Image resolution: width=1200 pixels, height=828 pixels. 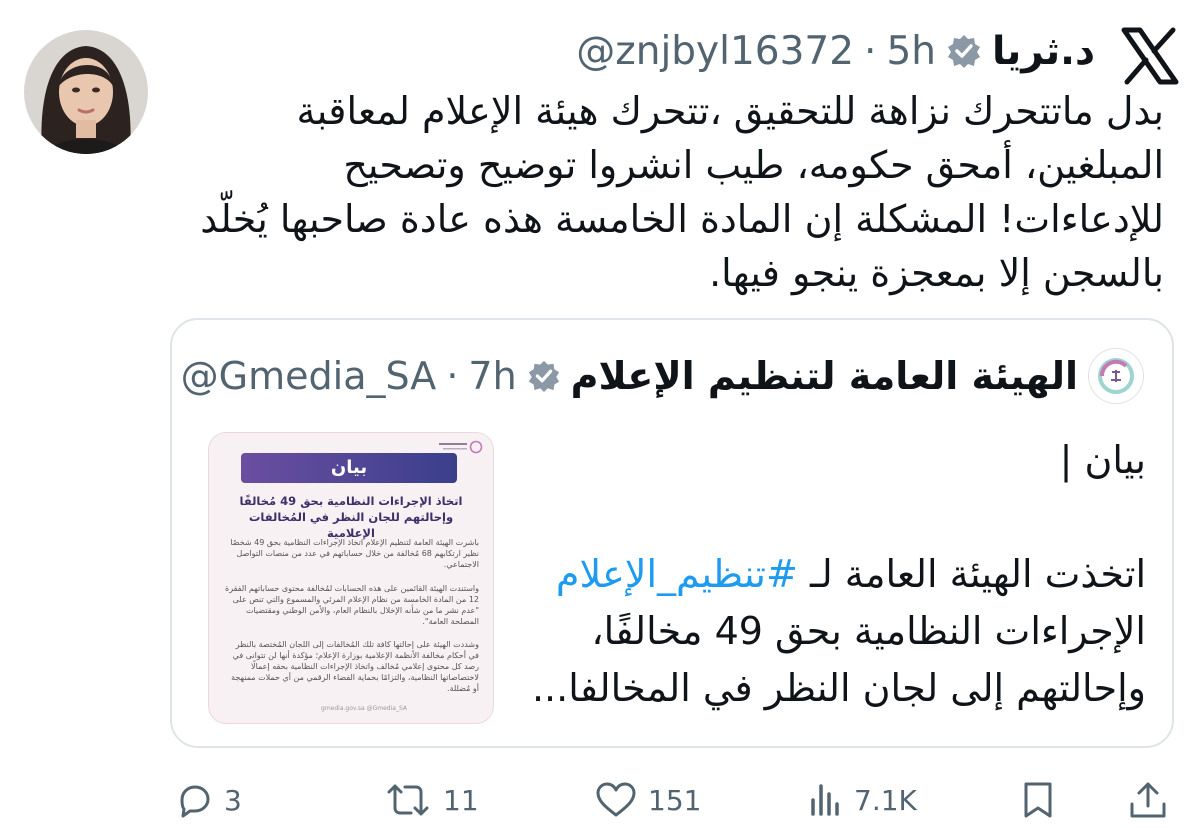 What do you see at coordinates (86, 92) in the screenshot?
I see `avatar` at bounding box center [86, 92].